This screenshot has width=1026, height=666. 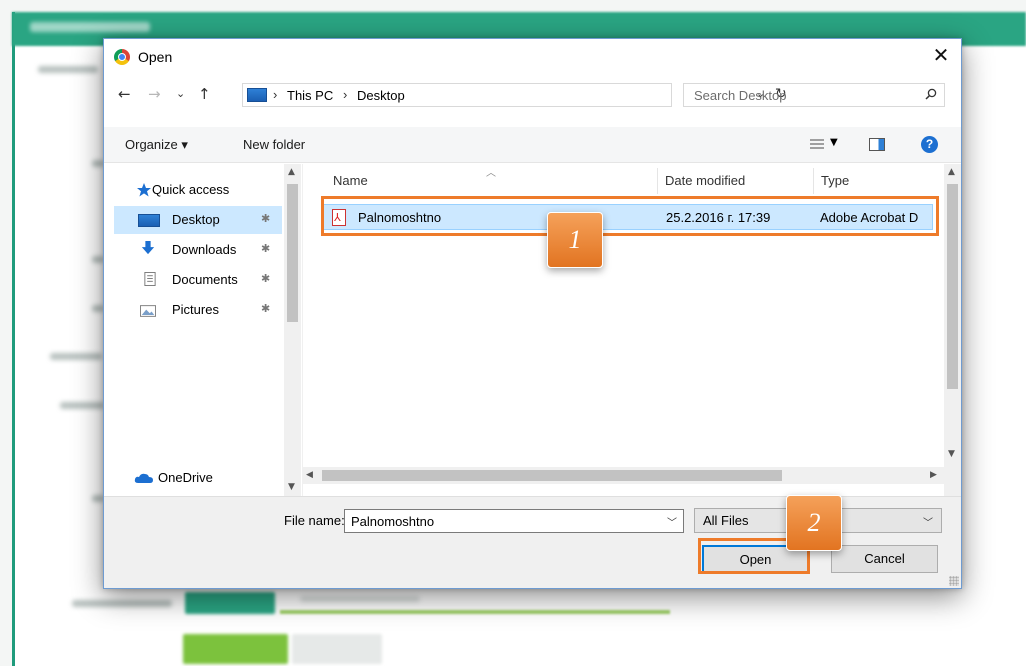 I want to click on command-bar: Organize ▾ New folder ▼ ?, so click(x=532, y=145).